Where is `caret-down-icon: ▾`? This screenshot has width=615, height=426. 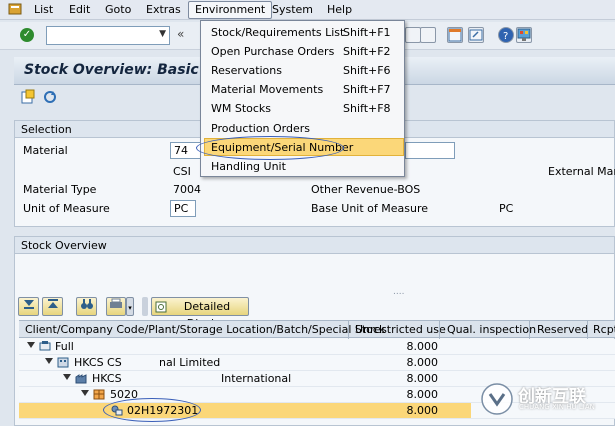
caret-down-icon: ▾ is located at coordinates (130, 308).